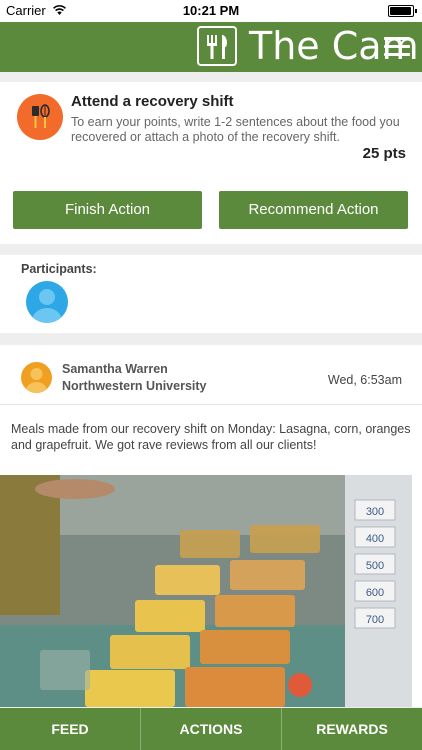 The height and width of the screenshot is (750, 422). What do you see at coordinates (59, 269) in the screenshot?
I see `participants-label: Participants:` at bounding box center [59, 269].